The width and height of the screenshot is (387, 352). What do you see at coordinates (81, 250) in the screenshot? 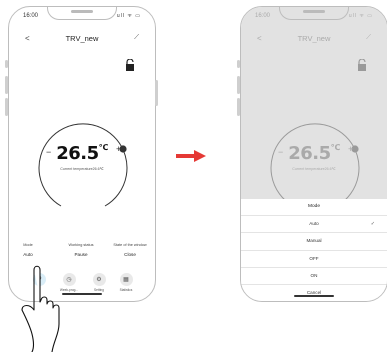
I see `working-status-info: Working status Pause` at bounding box center [81, 250].